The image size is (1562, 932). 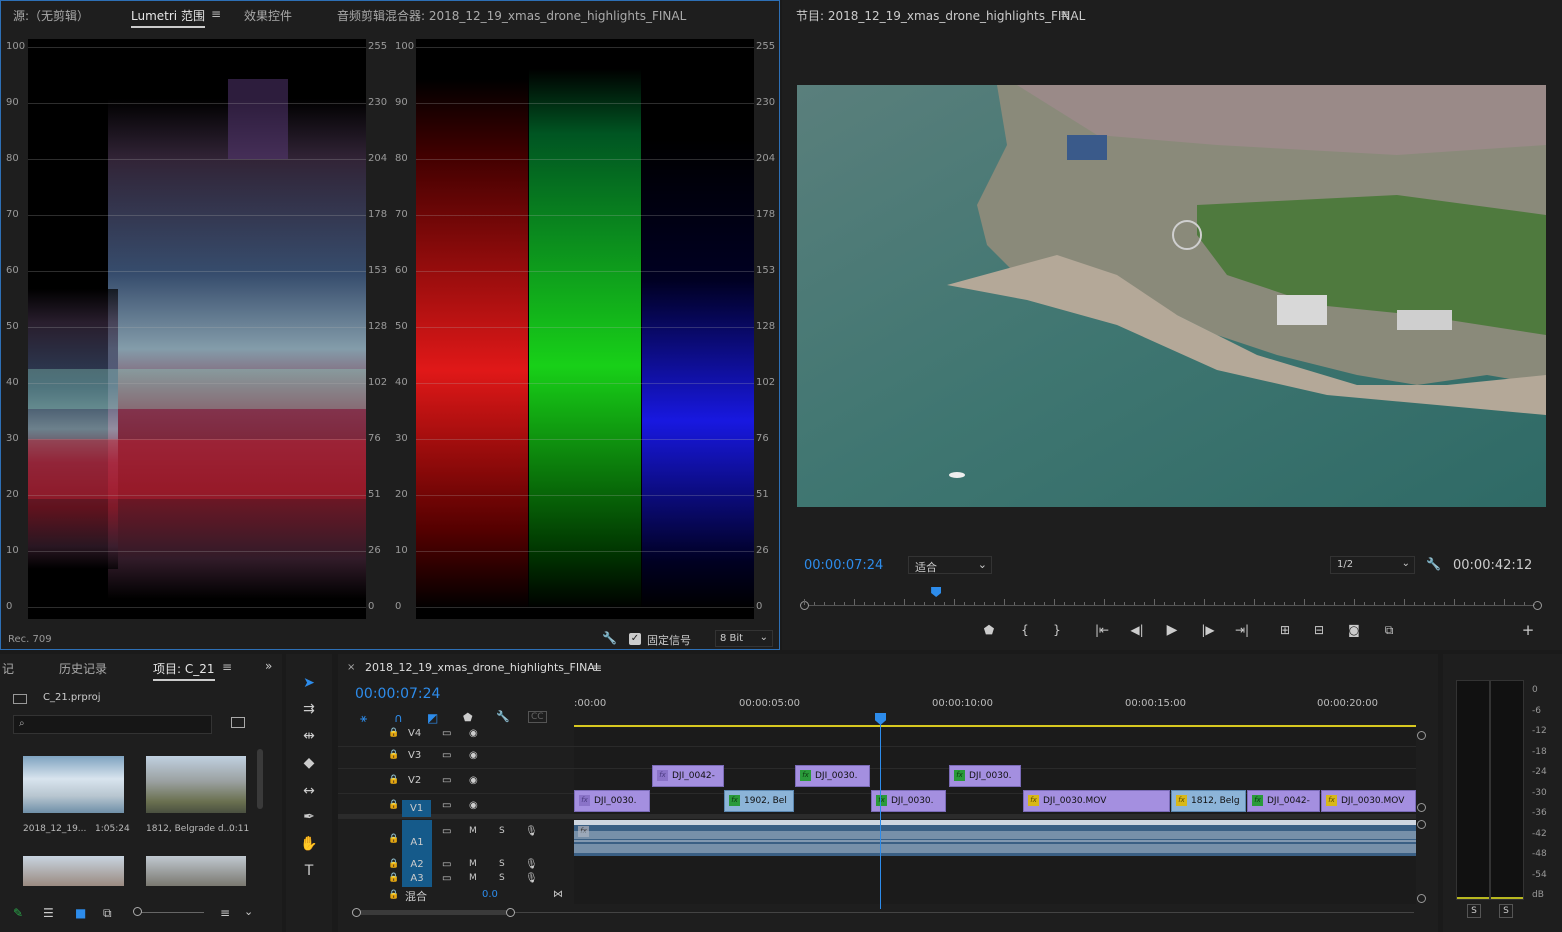 I want to click on go-to-in-icon: |⇤, so click(x=1102, y=630).